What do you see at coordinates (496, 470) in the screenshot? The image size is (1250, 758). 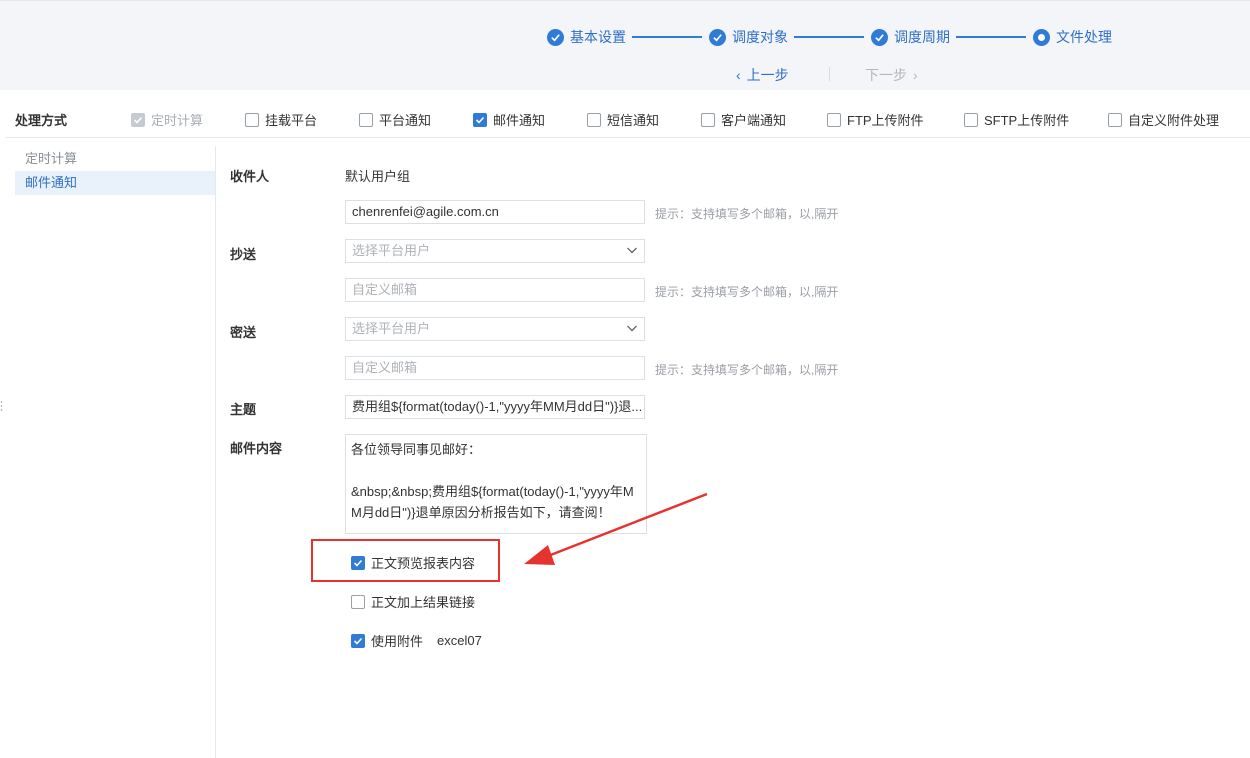 I see `content-line` at bounding box center [496, 470].